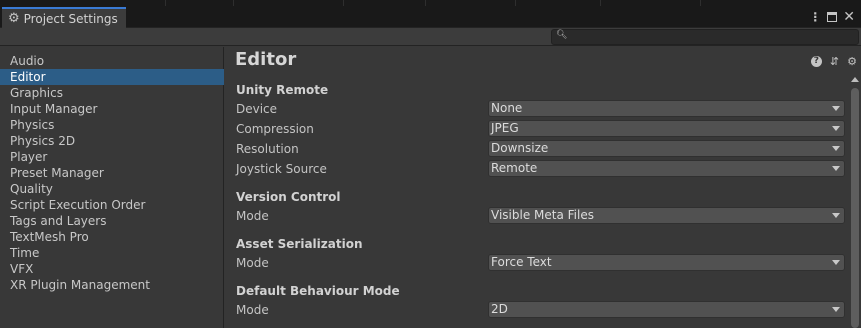 This screenshot has height=328, width=861. I want to click on sidebar-item-editor: Editor, so click(112, 77).